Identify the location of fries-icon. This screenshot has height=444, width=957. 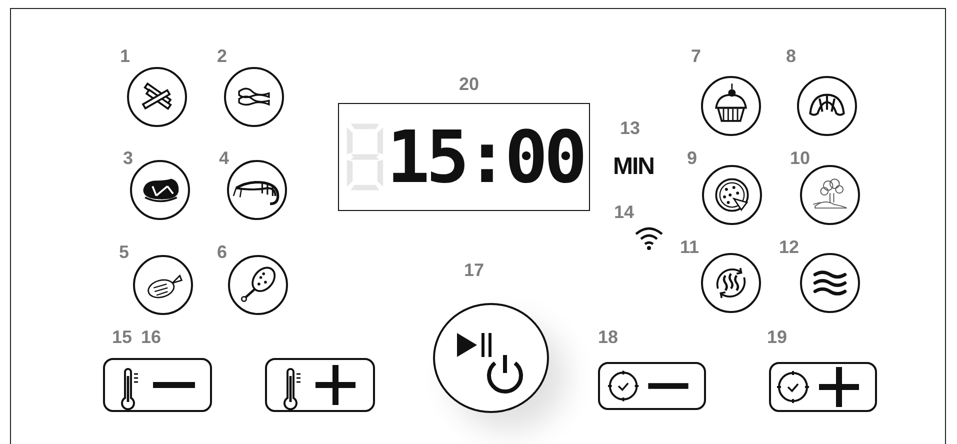
(157, 96).